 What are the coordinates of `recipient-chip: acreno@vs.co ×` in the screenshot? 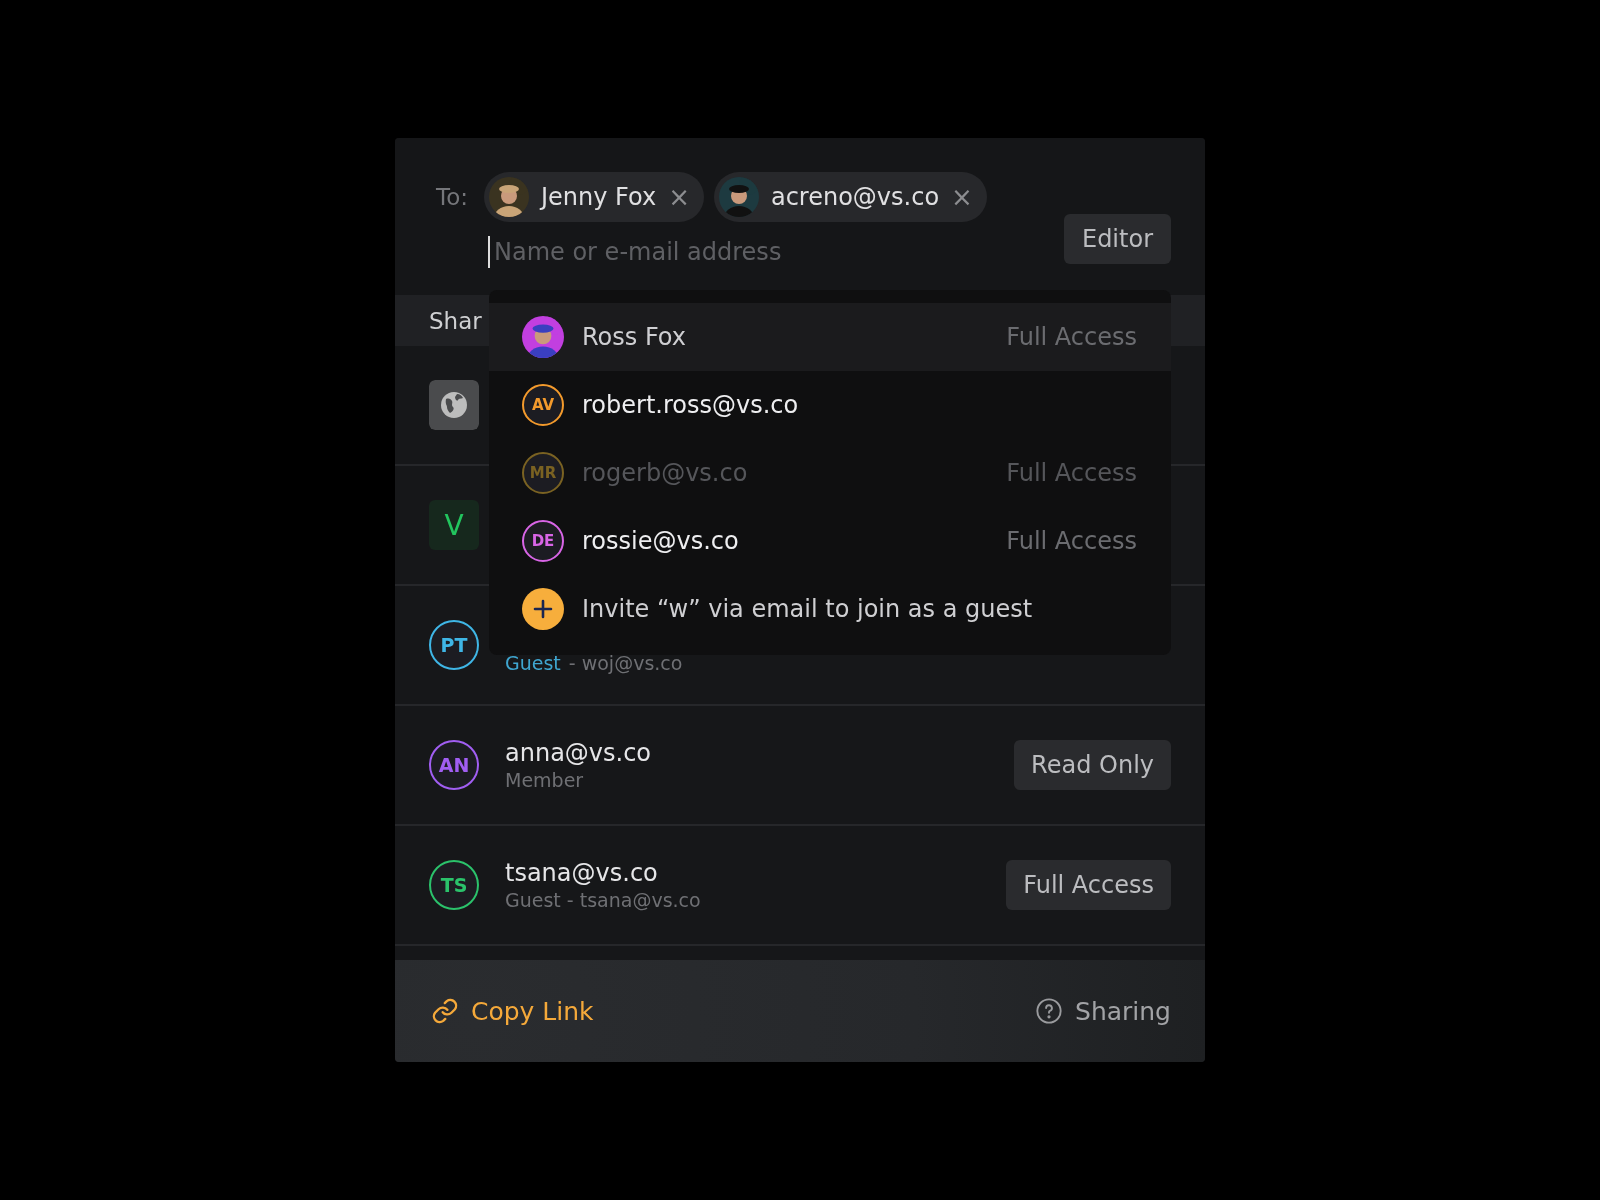 It's located at (850, 197).